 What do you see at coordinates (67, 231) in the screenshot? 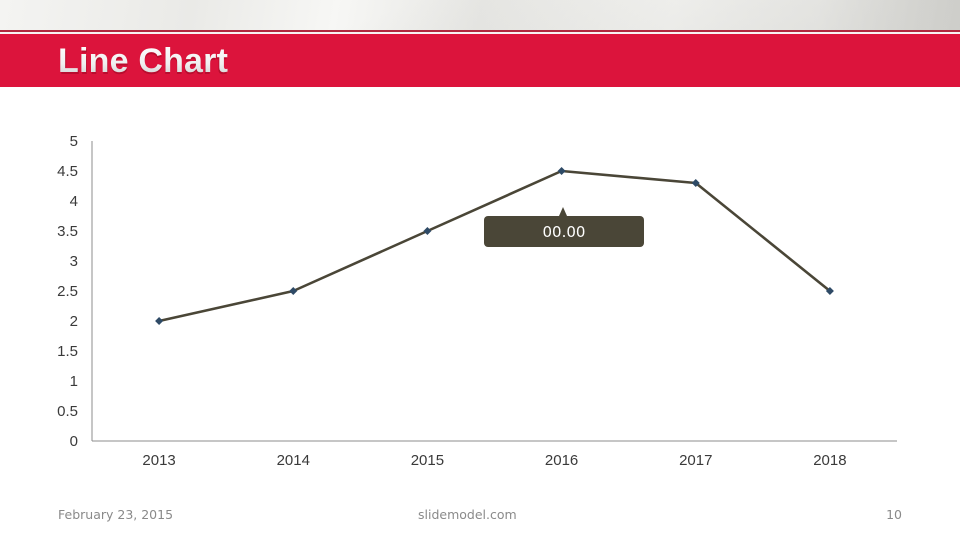
I see `y-tick-label: 3.5` at bounding box center [67, 231].